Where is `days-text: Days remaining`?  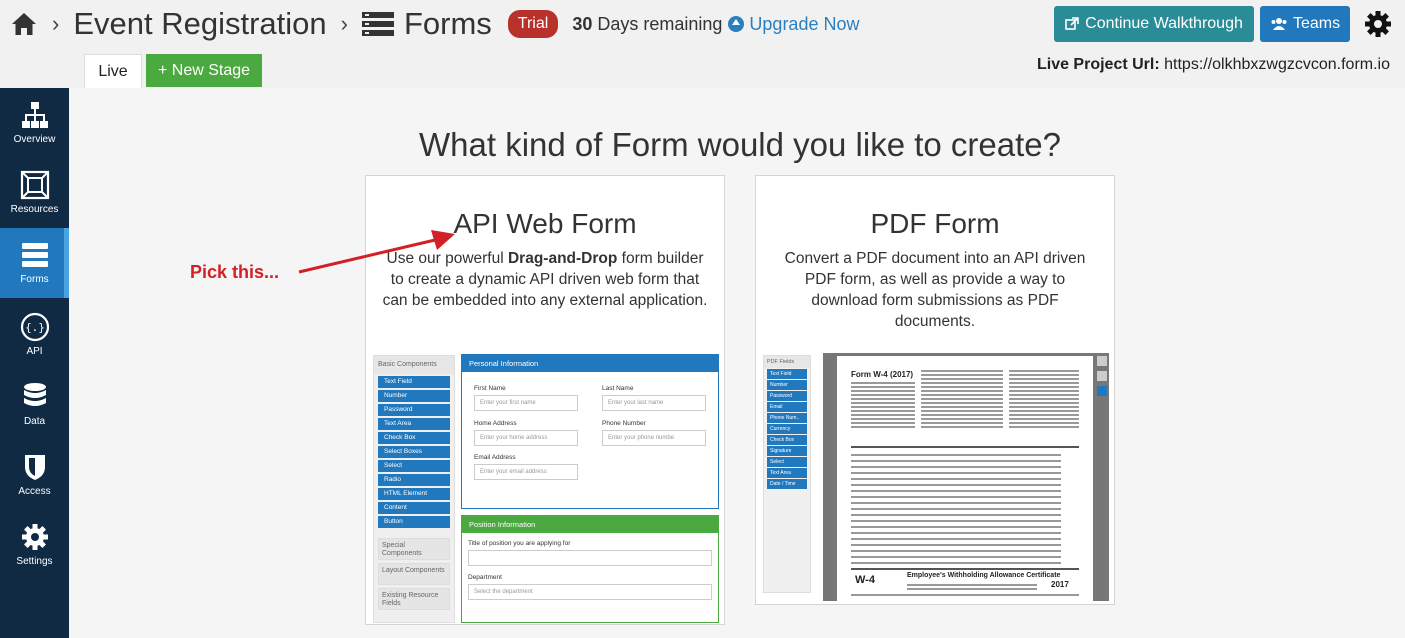 days-text: Days remaining is located at coordinates (660, 23).